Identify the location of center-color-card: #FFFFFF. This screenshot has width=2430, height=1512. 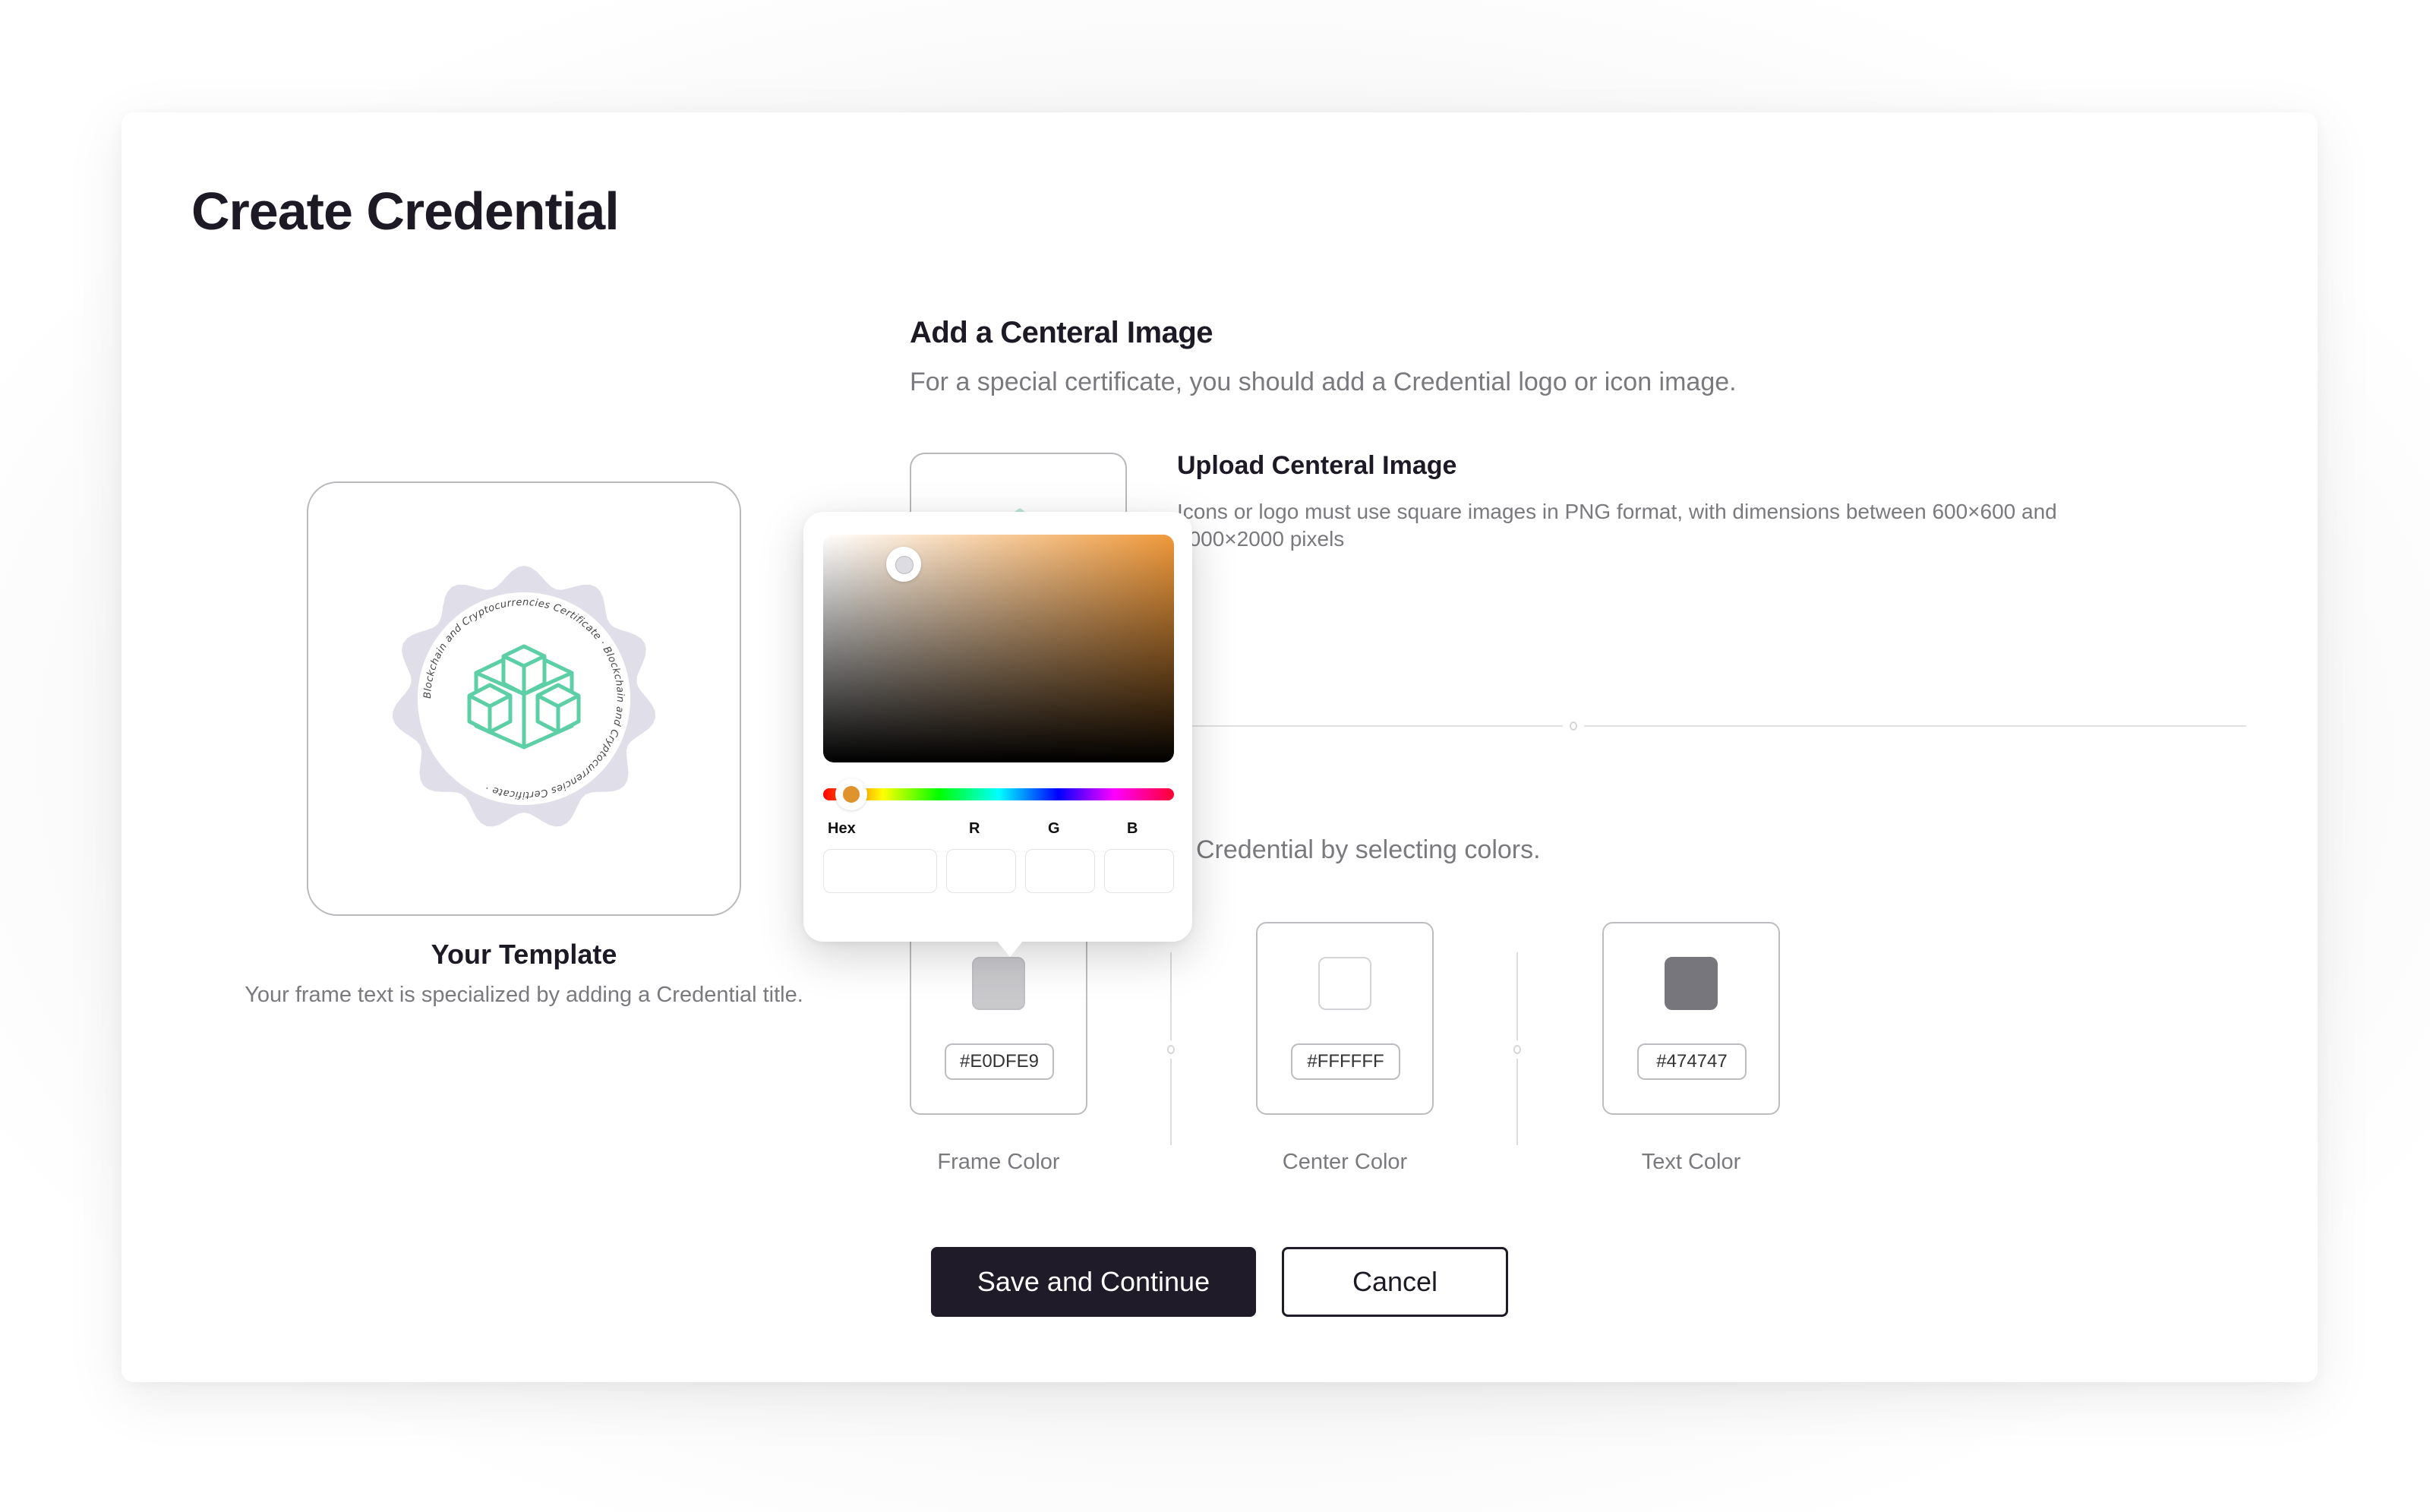
(1345, 1018).